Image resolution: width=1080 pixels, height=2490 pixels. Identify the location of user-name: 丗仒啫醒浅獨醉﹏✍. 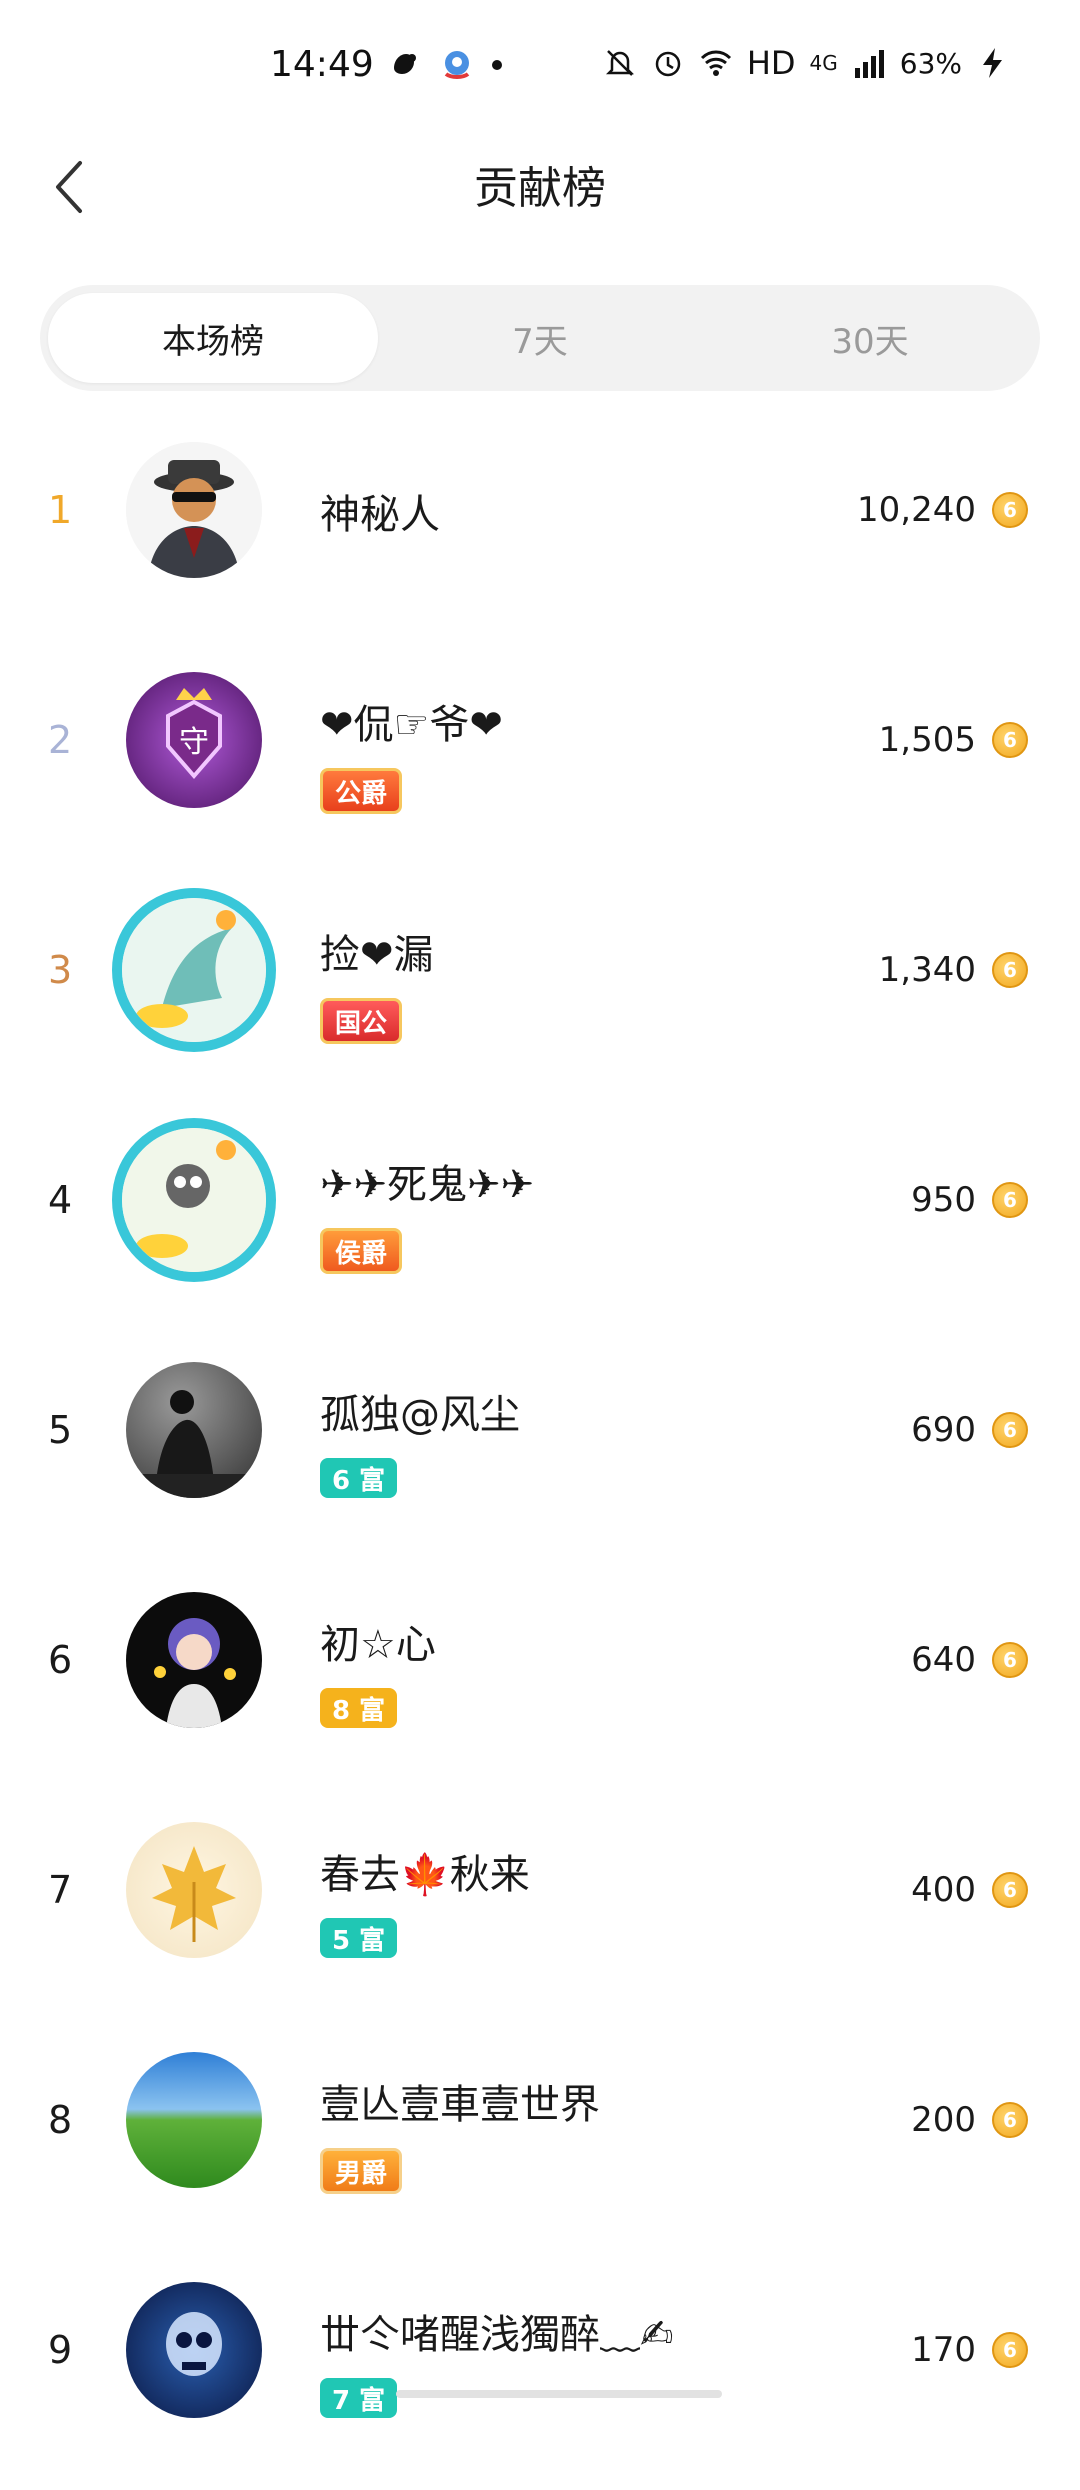
(497, 2335).